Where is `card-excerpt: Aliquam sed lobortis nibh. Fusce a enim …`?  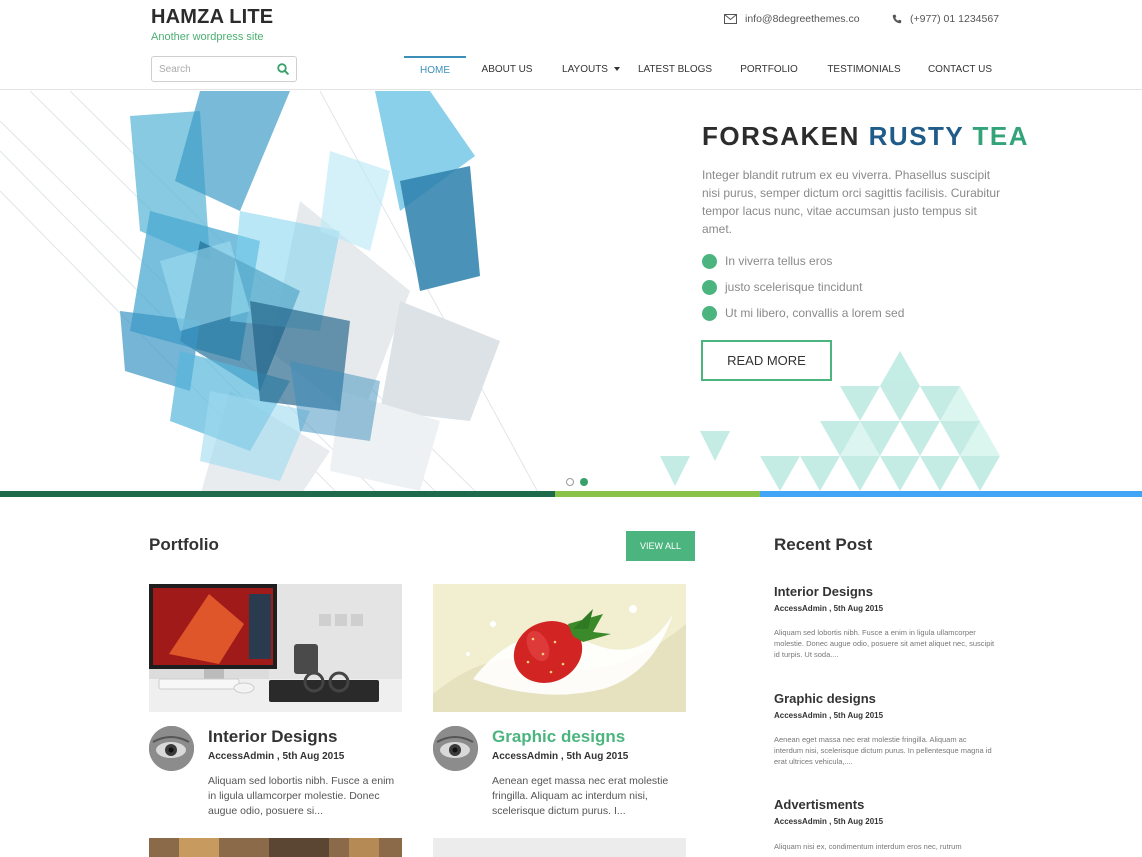 card-excerpt: Aliquam sed lobortis nibh. Fusce a enim … is located at coordinates (301, 796).